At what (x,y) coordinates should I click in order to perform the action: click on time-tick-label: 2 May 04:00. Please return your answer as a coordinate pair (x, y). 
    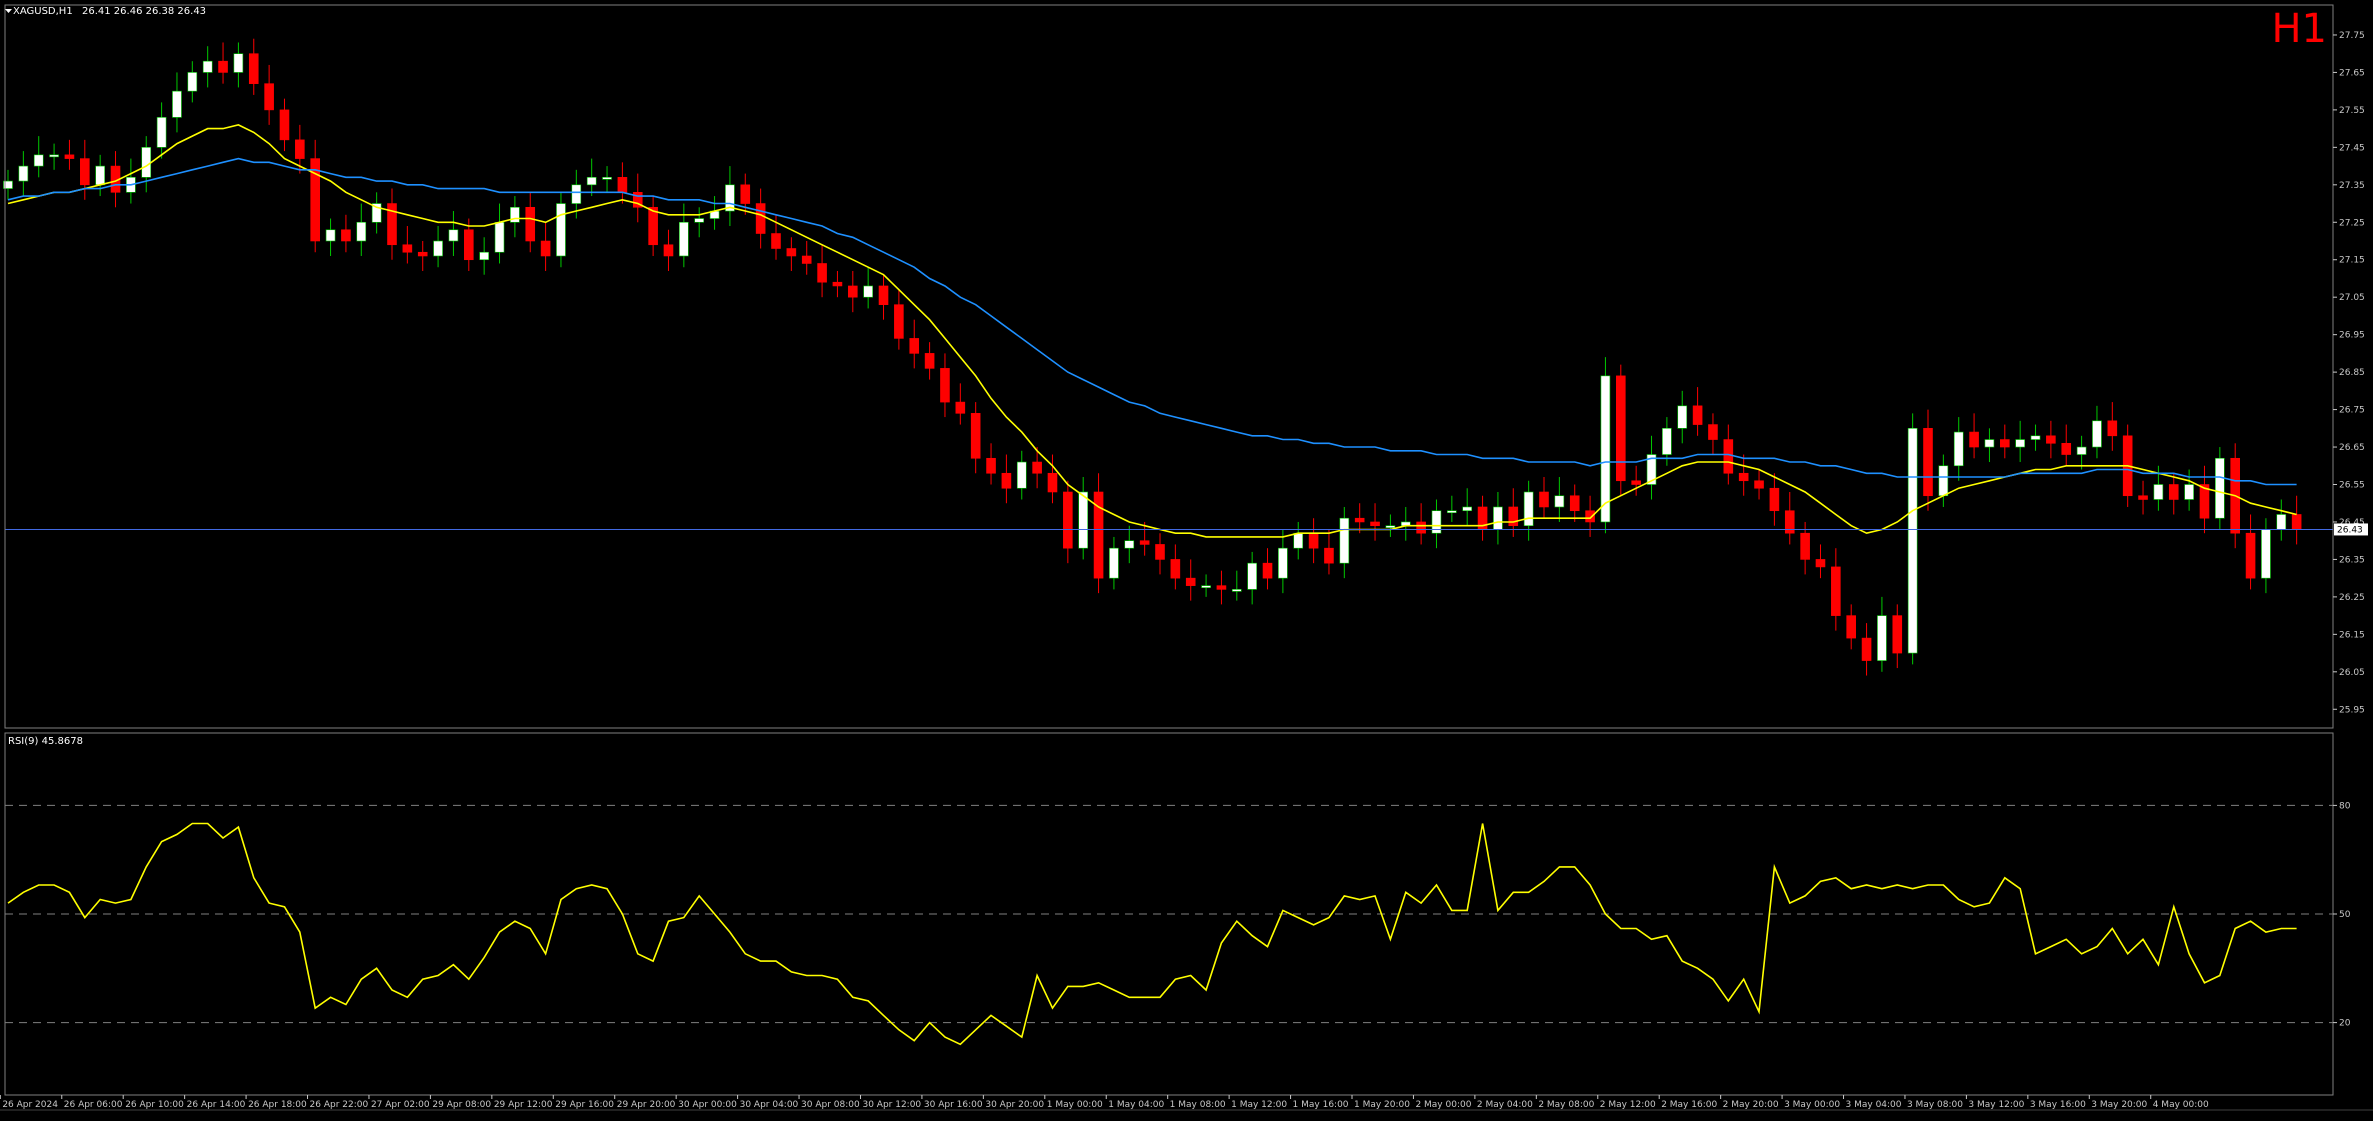
    Looking at the image, I should click on (1505, 1105).